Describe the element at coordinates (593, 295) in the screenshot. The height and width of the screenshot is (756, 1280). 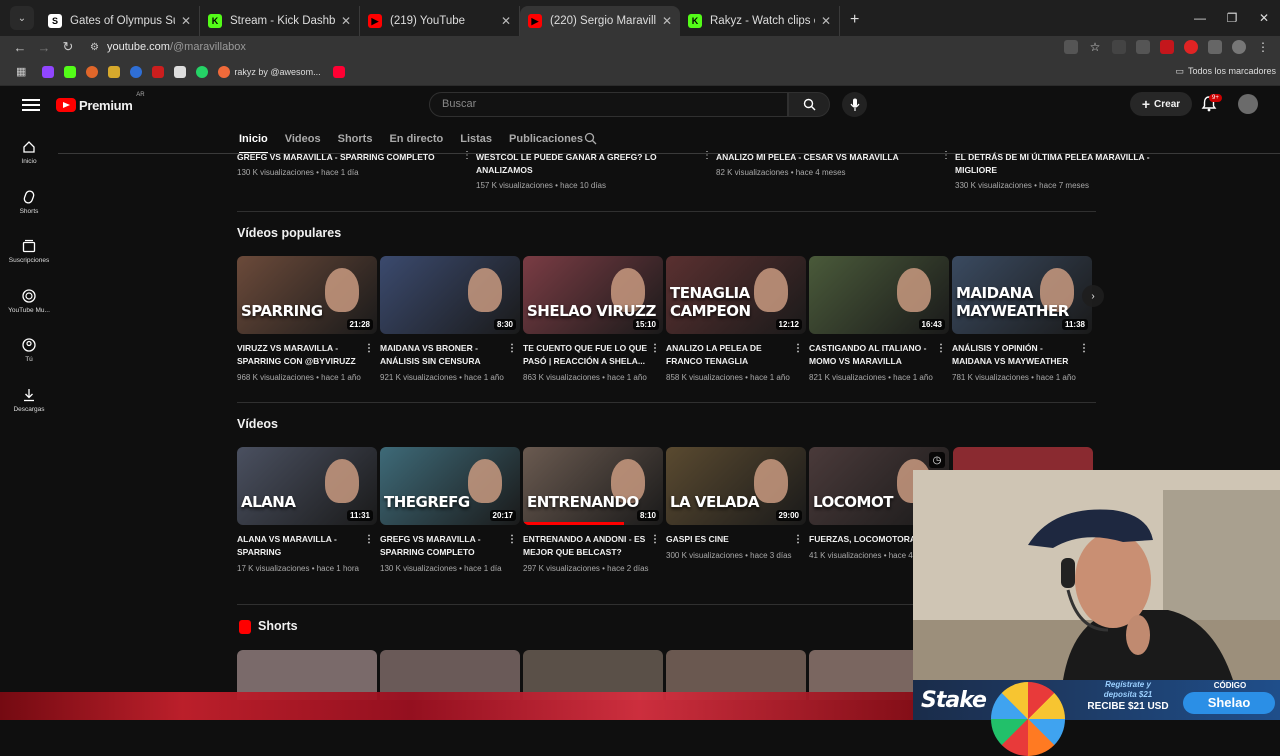
I see `video-thumbnail: SHELAO VIRUZZ 15:10` at that location.